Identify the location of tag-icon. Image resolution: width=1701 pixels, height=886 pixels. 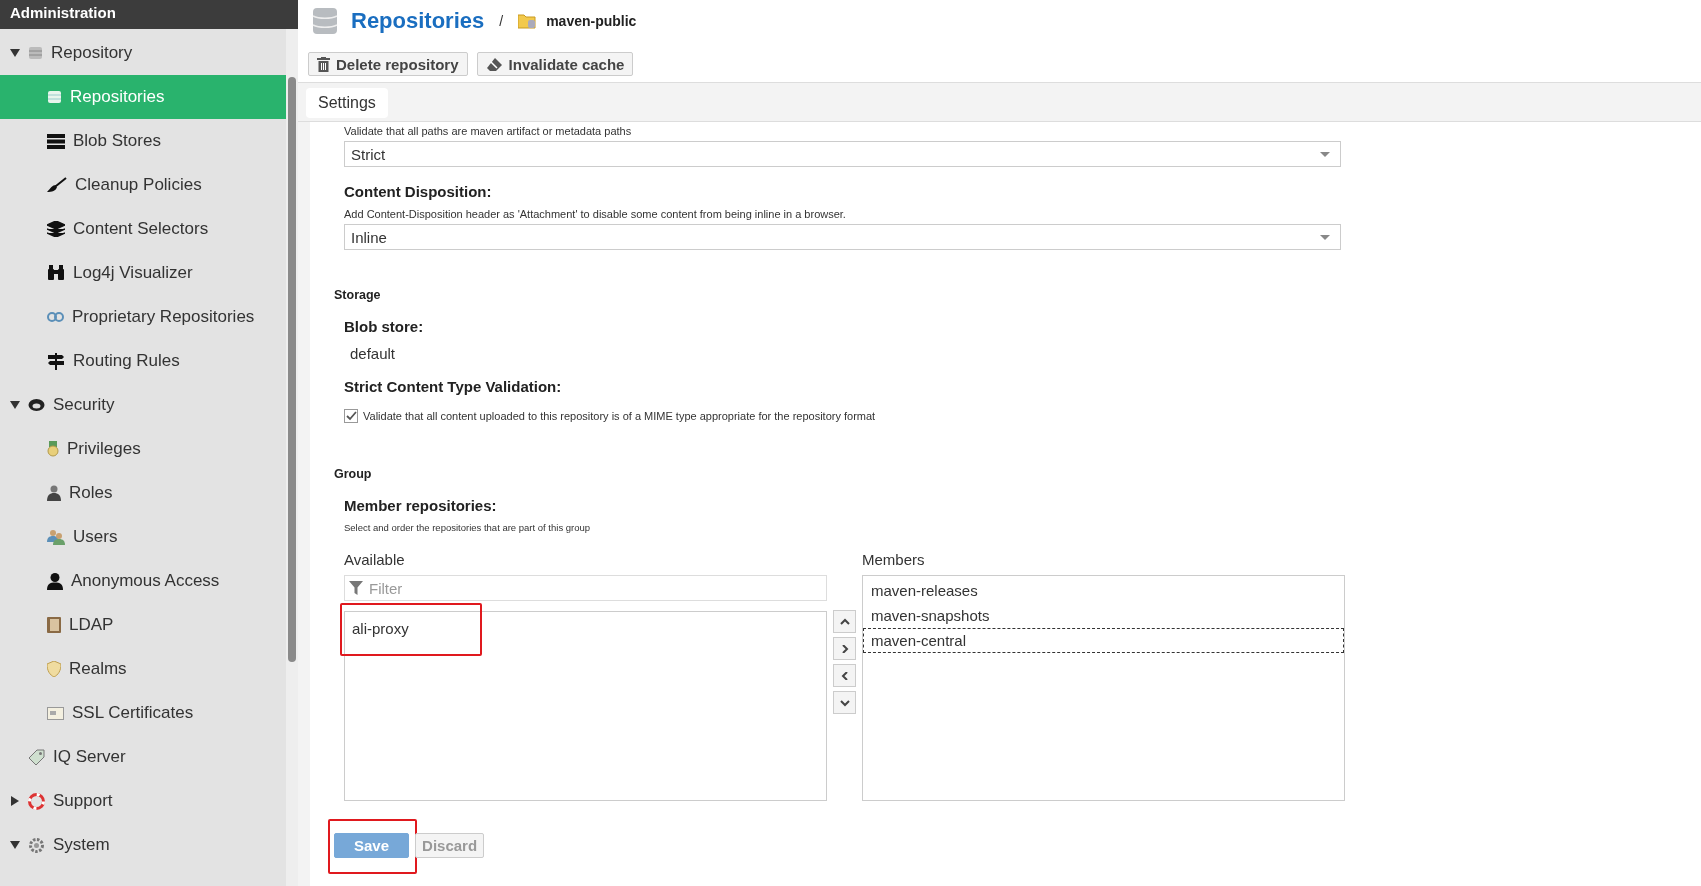
(36, 757).